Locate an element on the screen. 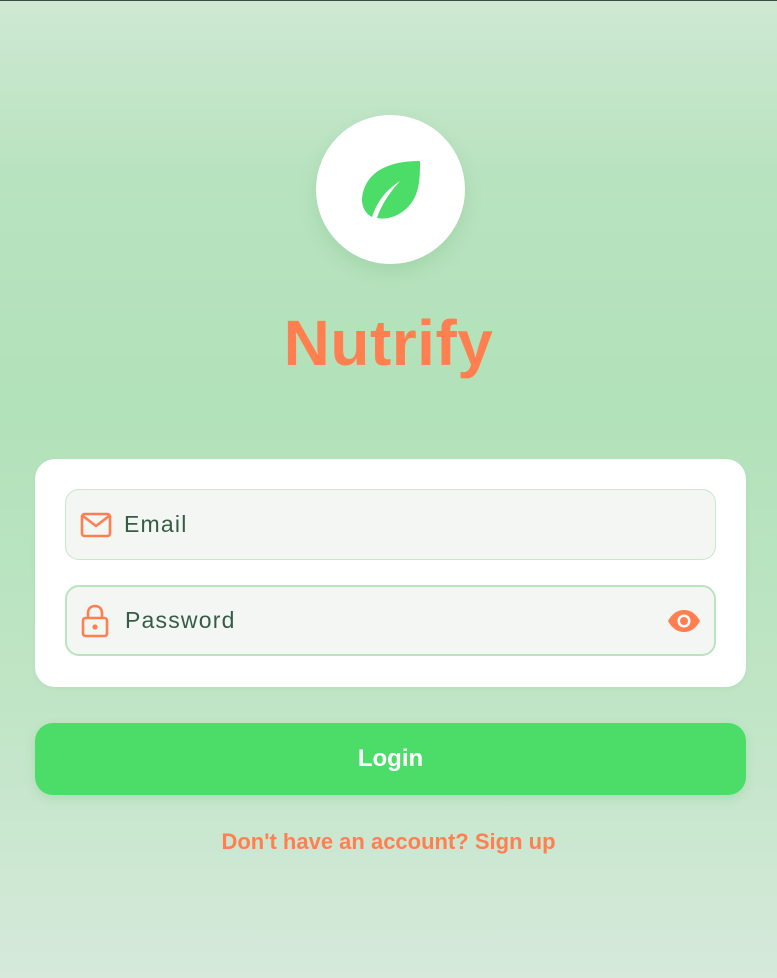  password-field is located at coordinates (390, 620).